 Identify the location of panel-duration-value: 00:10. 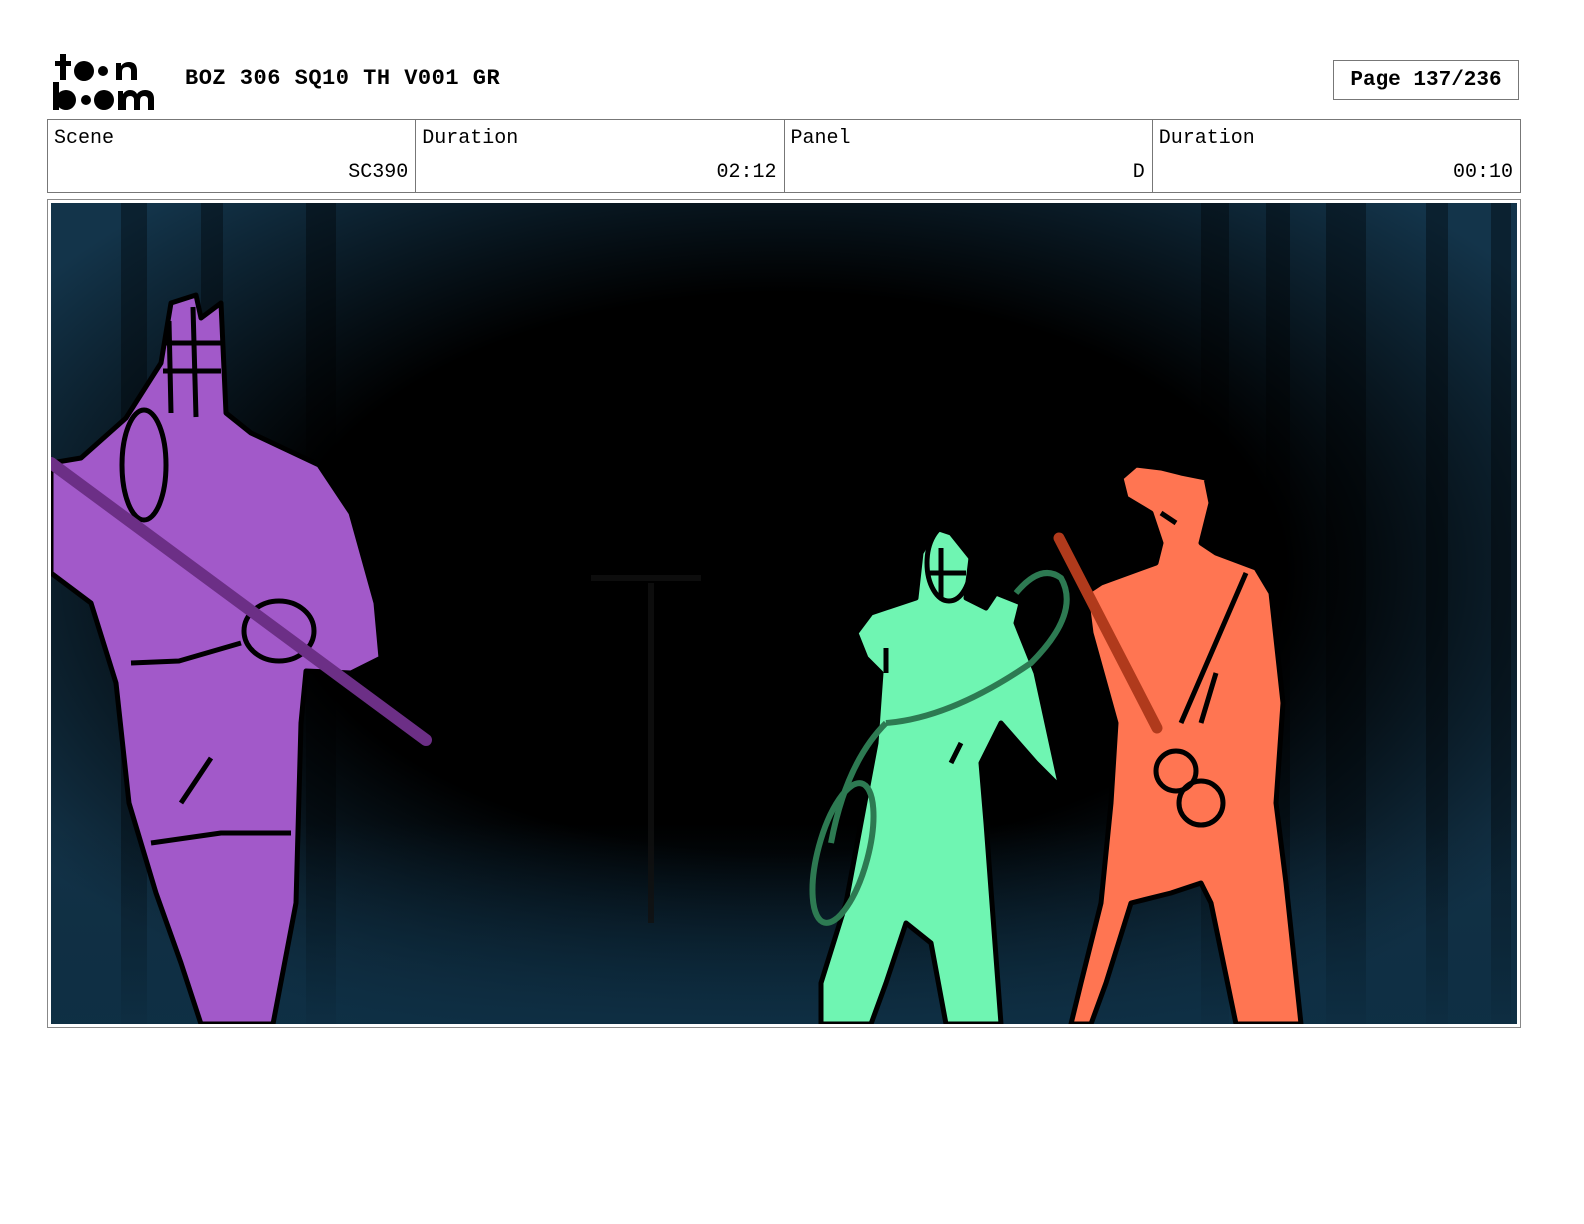
(1482, 172).